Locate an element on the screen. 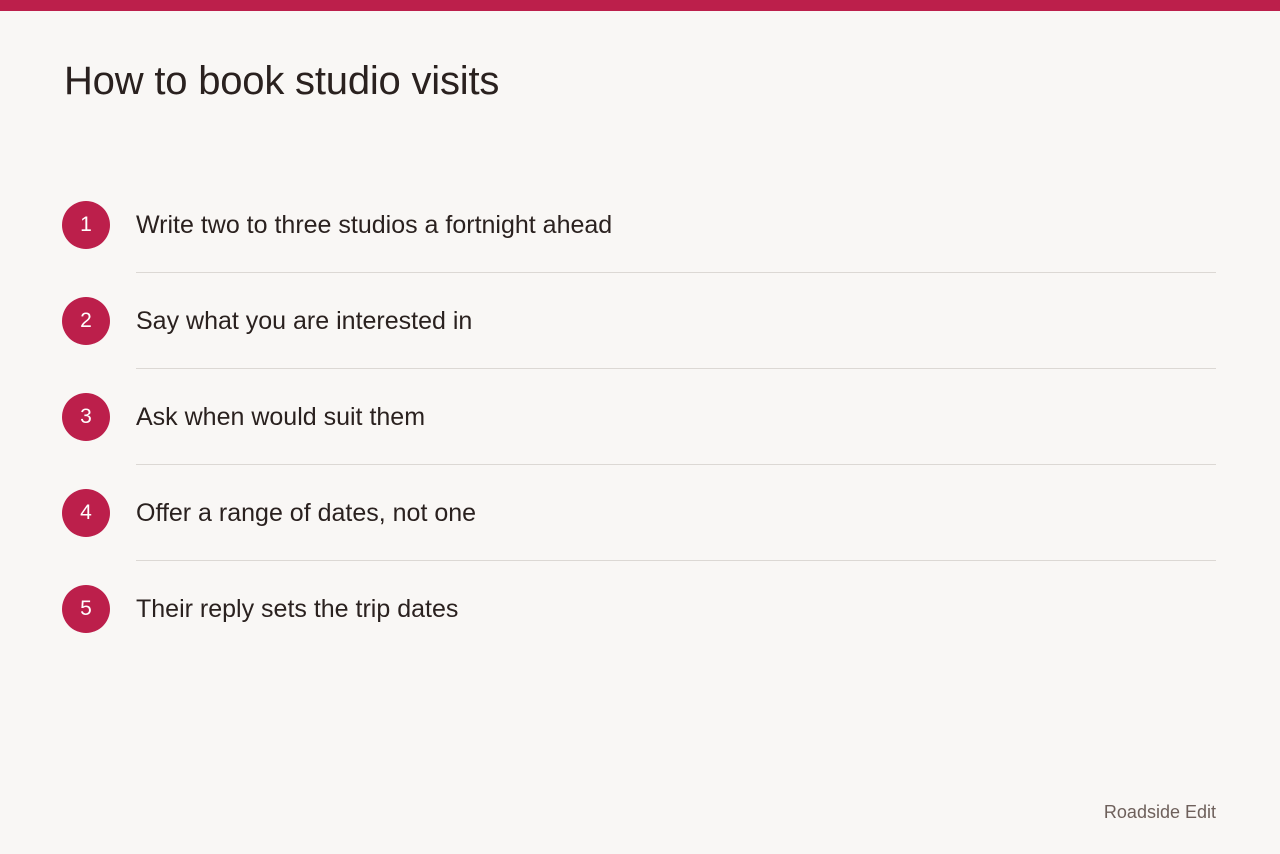 This screenshot has width=1280, height=854. step-number-badge: 2 is located at coordinates (86, 321).